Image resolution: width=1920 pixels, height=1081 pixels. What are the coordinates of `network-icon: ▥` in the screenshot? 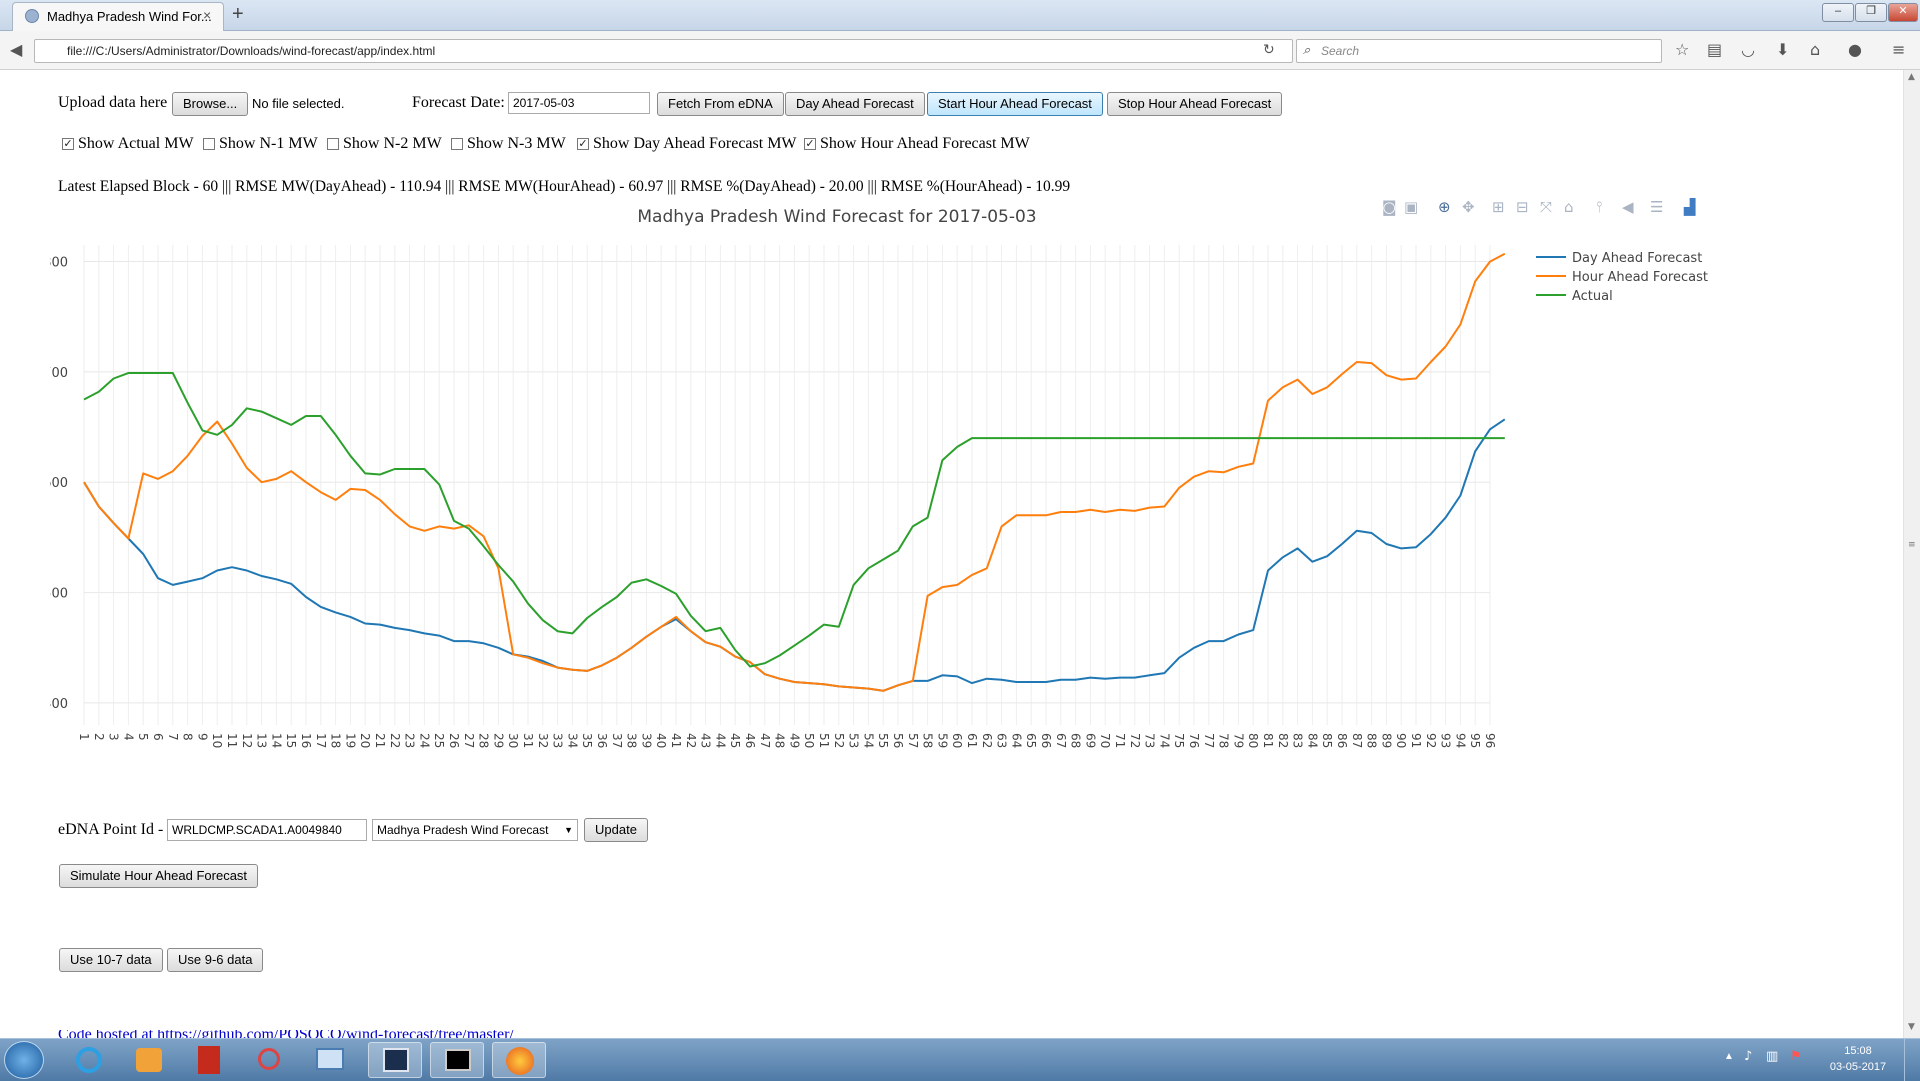 It's located at (1772, 1056).